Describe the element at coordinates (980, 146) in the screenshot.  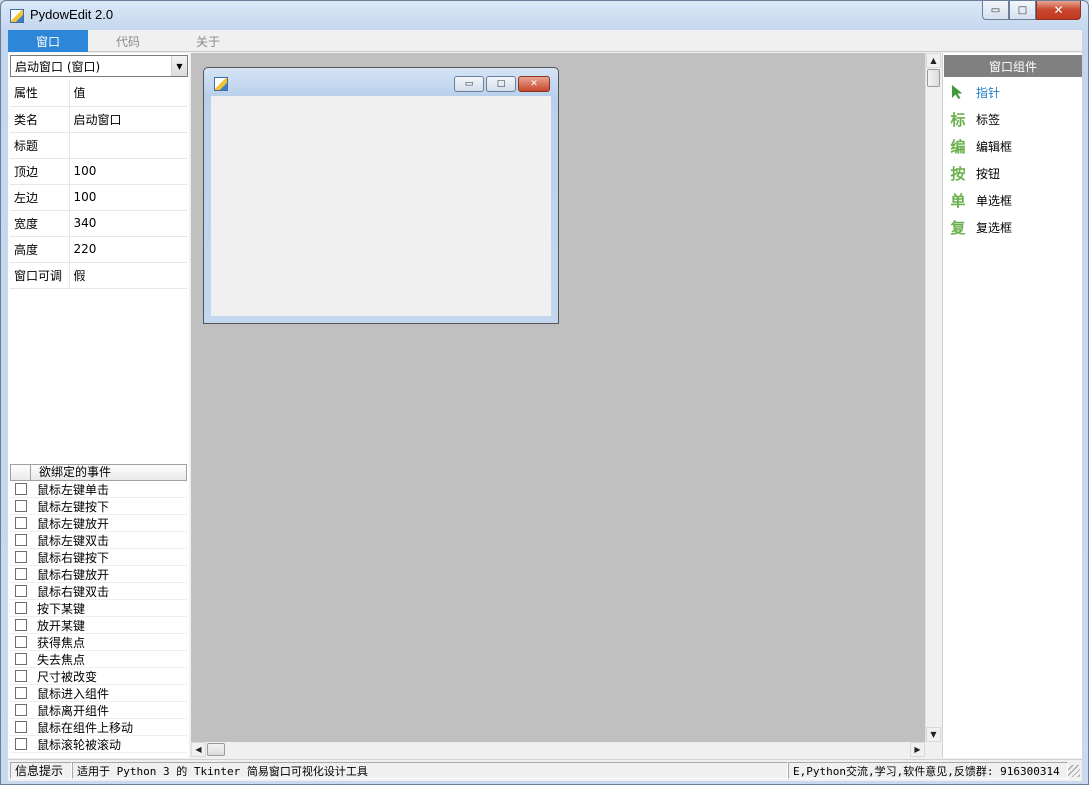
I see `tool-edit-widget: 编 编辑框` at that location.